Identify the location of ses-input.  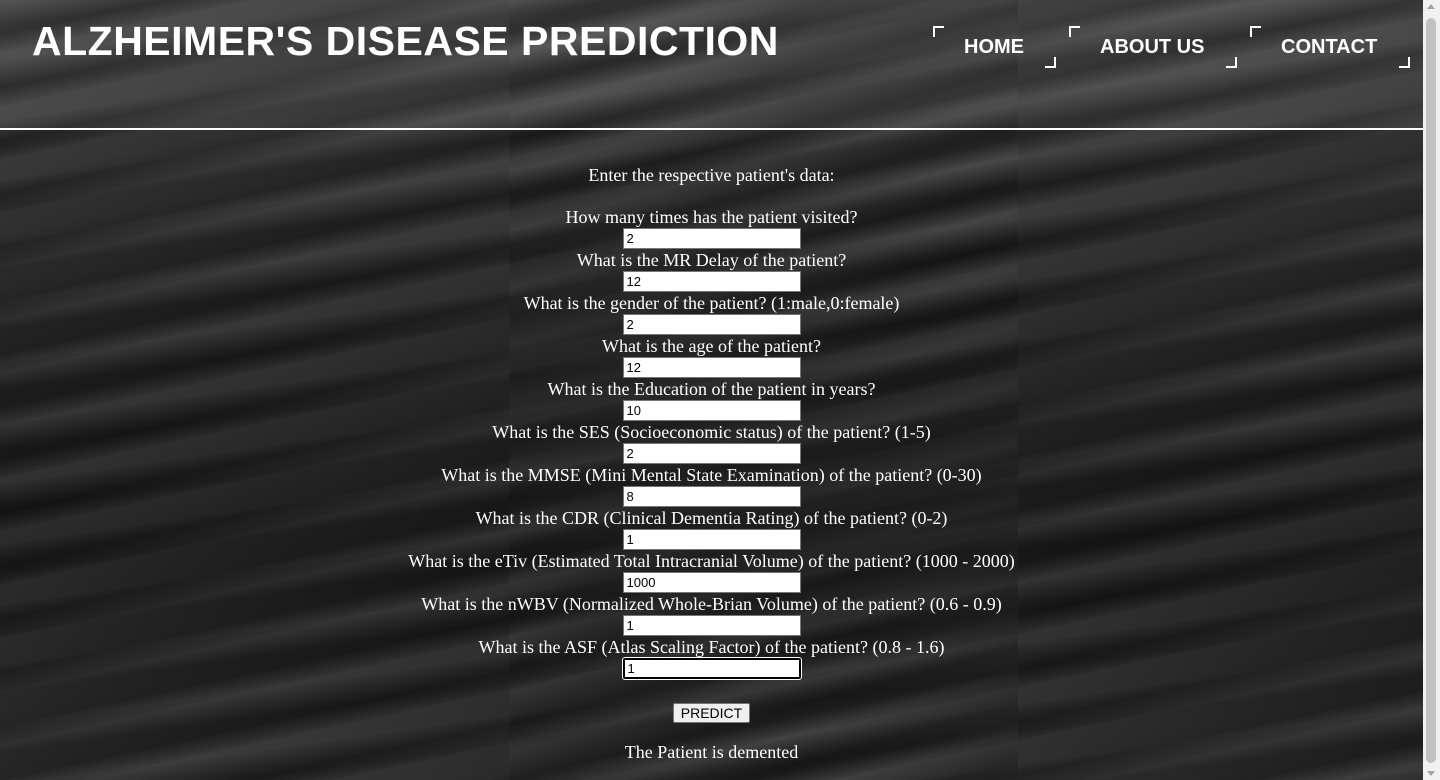
(711, 453).